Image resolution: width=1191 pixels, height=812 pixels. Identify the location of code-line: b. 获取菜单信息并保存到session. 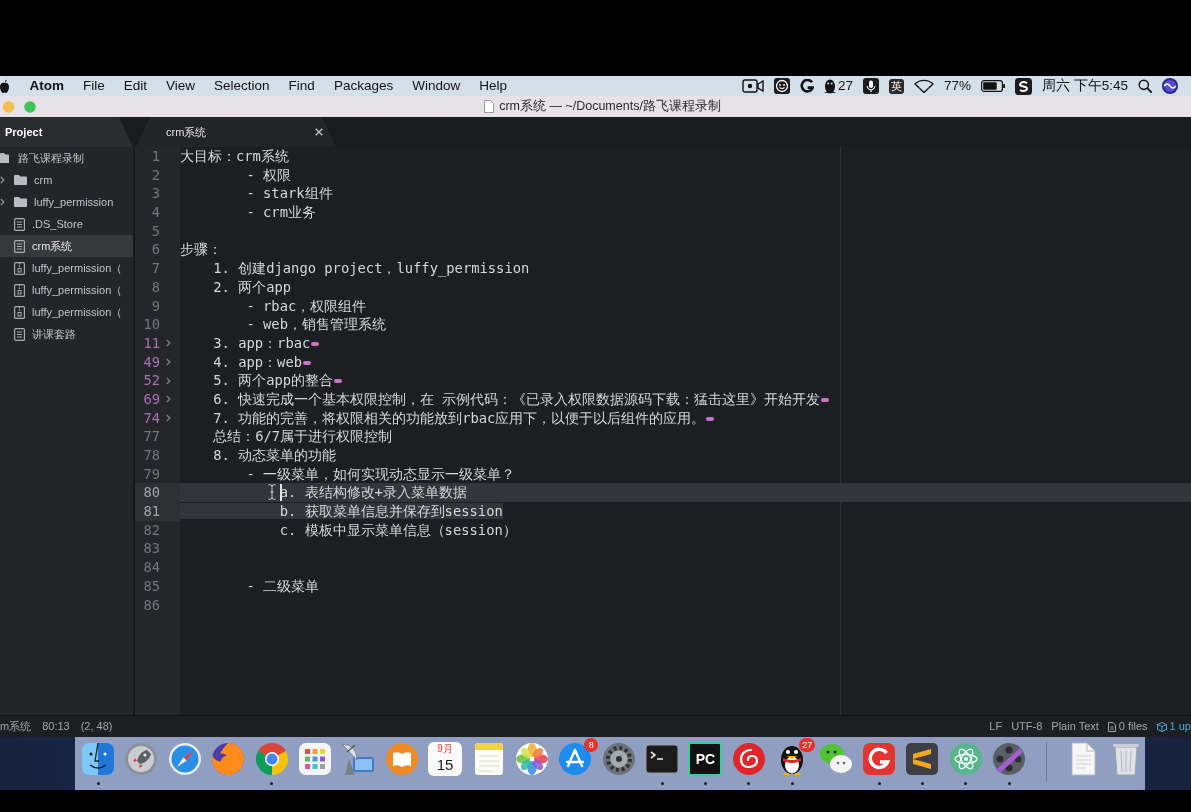
(391, 511).